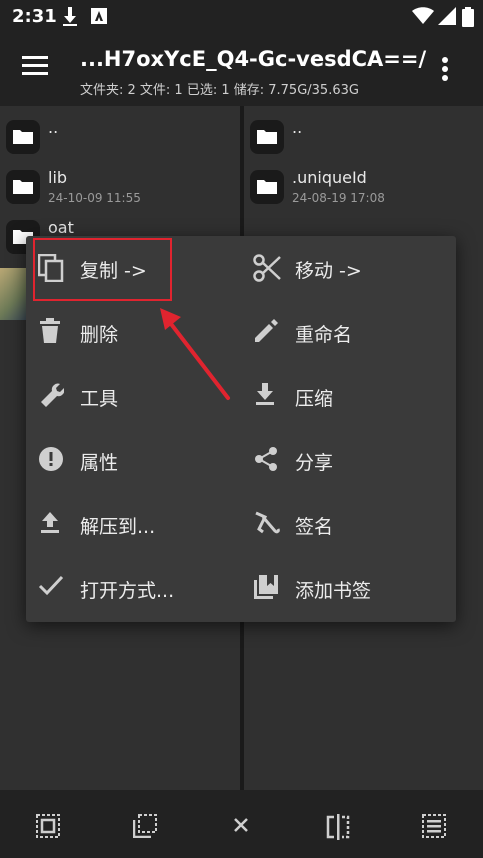 The height and width of the screenshot is (858, 483). What do you see at coordinates (38, 69) in the screenshot?
I see `menu-icon` at bounding box center [38, 69].